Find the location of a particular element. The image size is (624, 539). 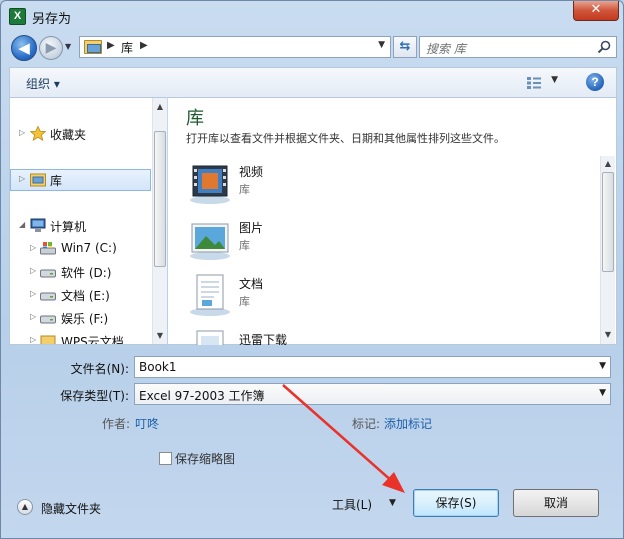

library-item-videos: 视频 库 is located at coordinates (286, 188).